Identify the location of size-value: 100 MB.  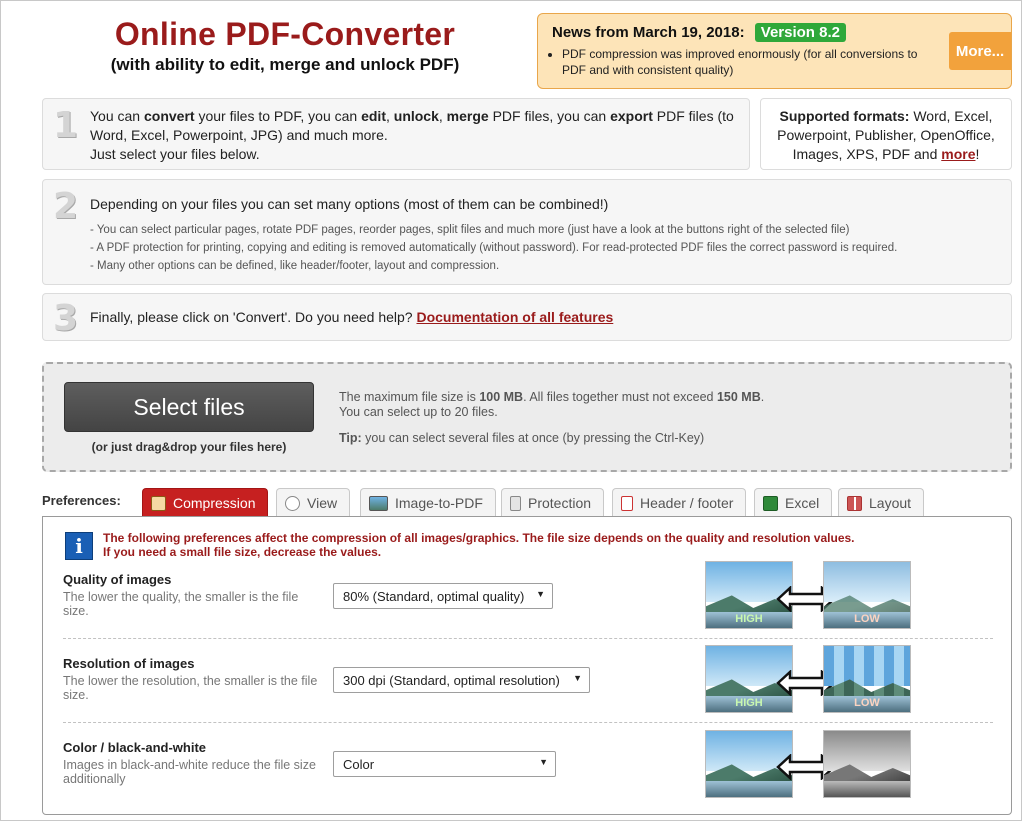
(501, 397).